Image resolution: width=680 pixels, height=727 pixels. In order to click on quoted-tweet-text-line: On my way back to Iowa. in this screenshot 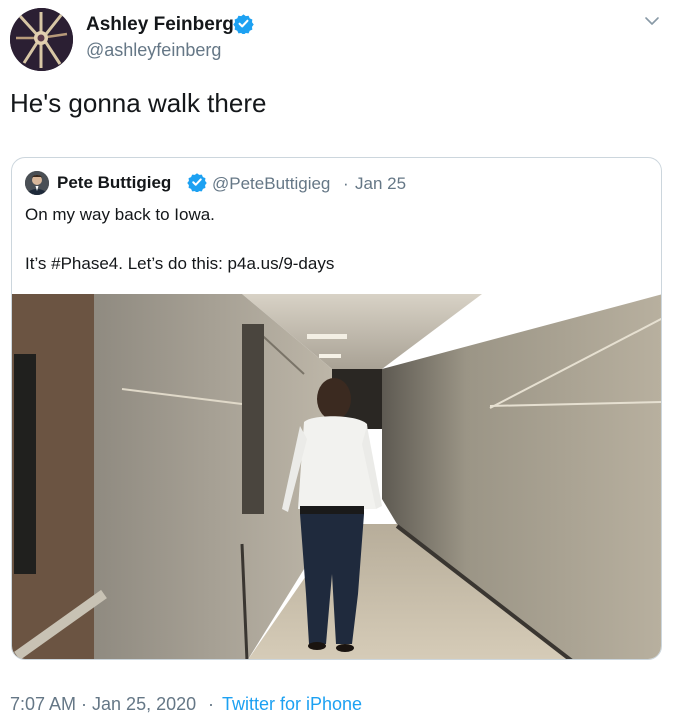, I will do `click(120, 214)`.